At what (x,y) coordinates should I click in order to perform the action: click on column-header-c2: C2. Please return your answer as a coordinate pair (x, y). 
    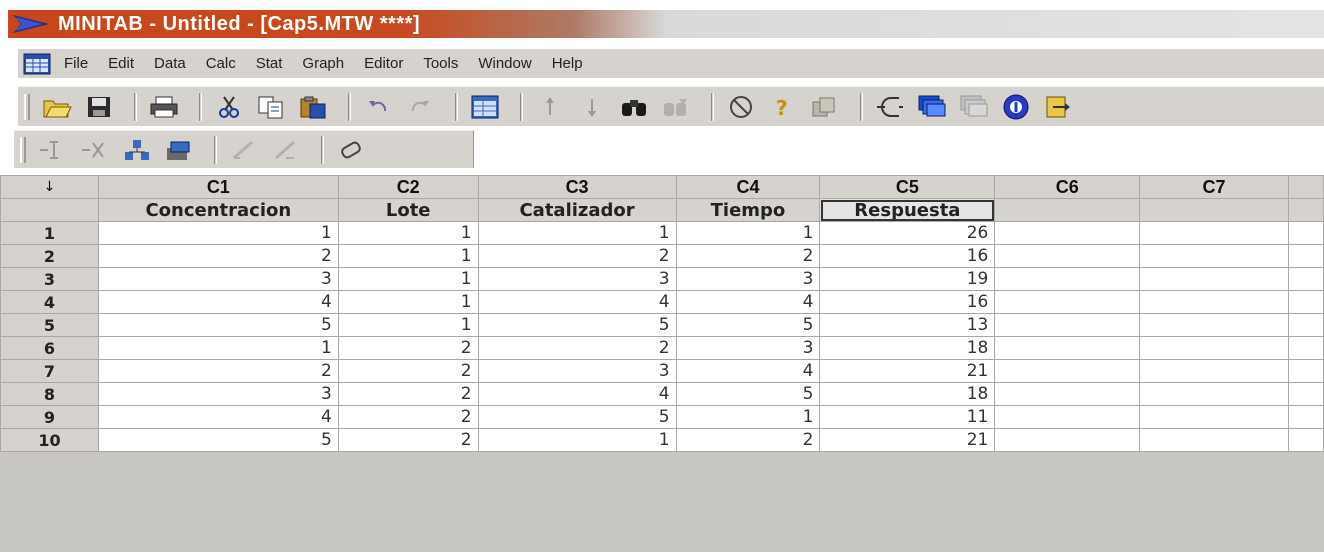
    Looking at the image, I should click on (408, 187).